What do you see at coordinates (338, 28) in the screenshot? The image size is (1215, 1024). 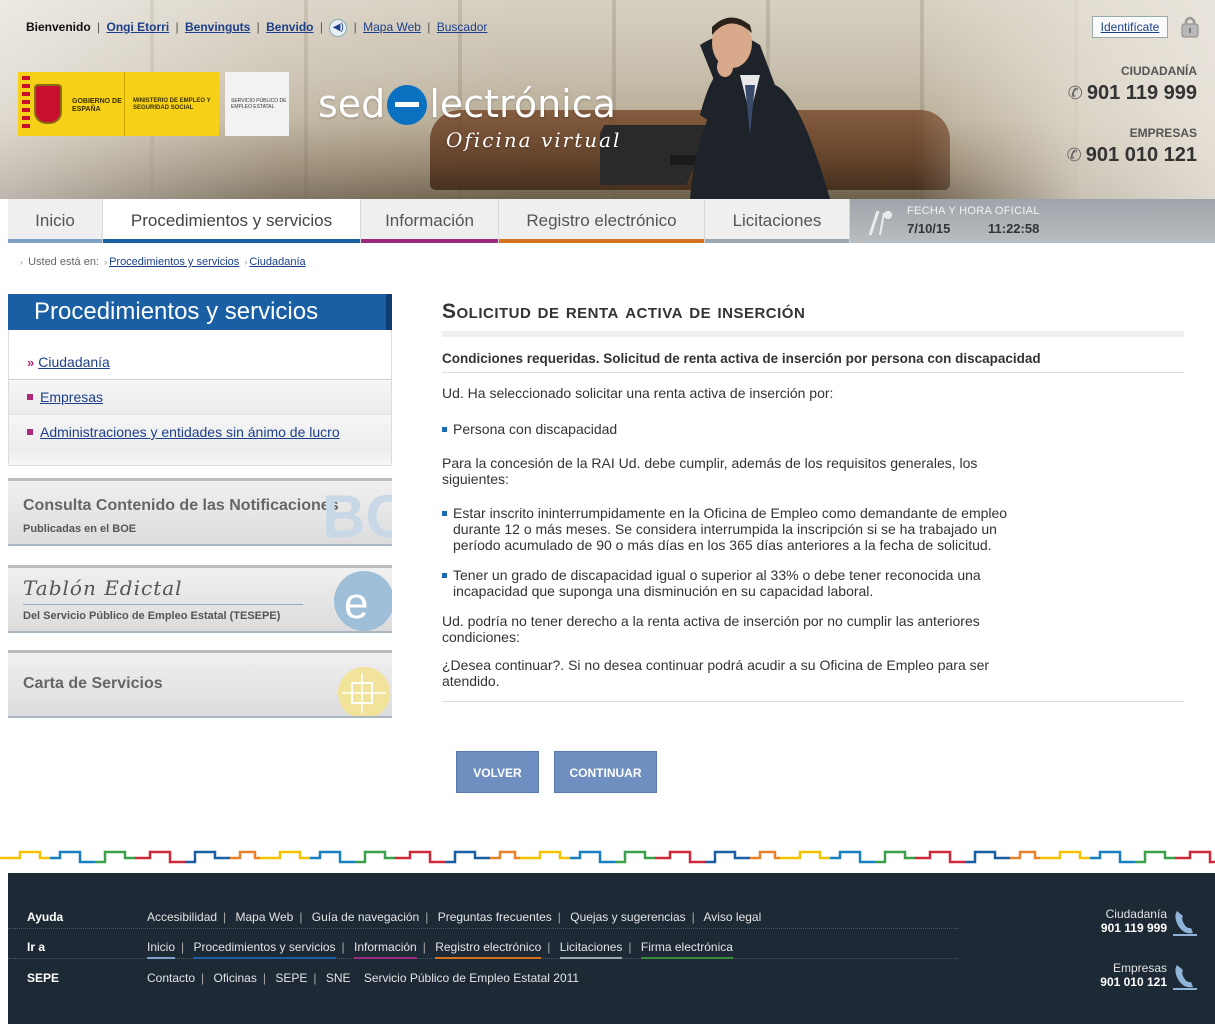 I see `speaker-icon: ◀)` at bounding box center [338, 28].